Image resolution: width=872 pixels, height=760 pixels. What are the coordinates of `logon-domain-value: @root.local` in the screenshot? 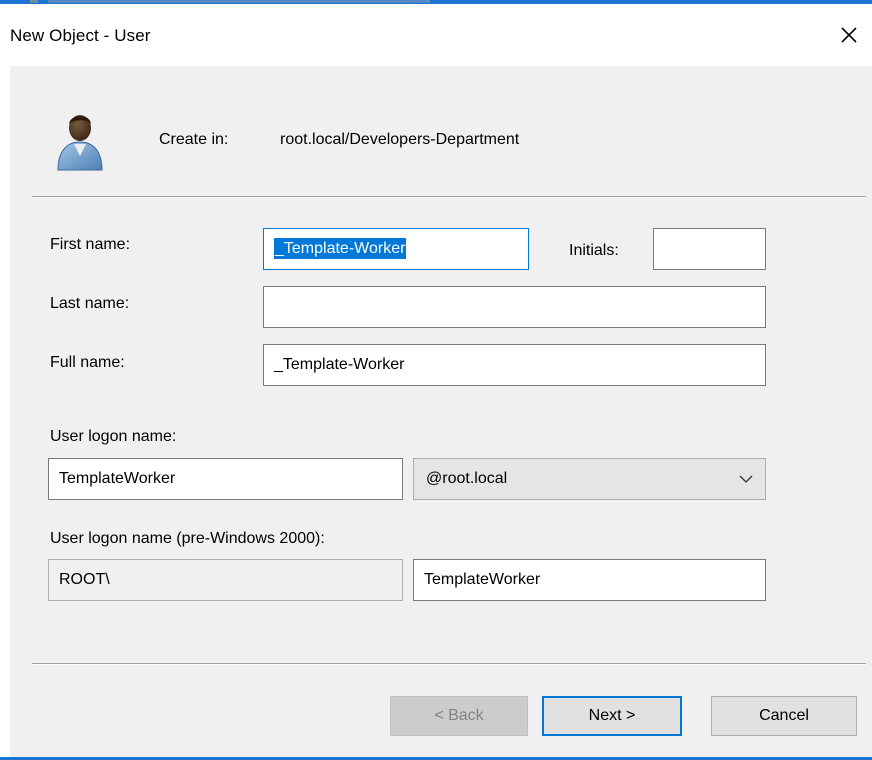 It's located at (467, 478).